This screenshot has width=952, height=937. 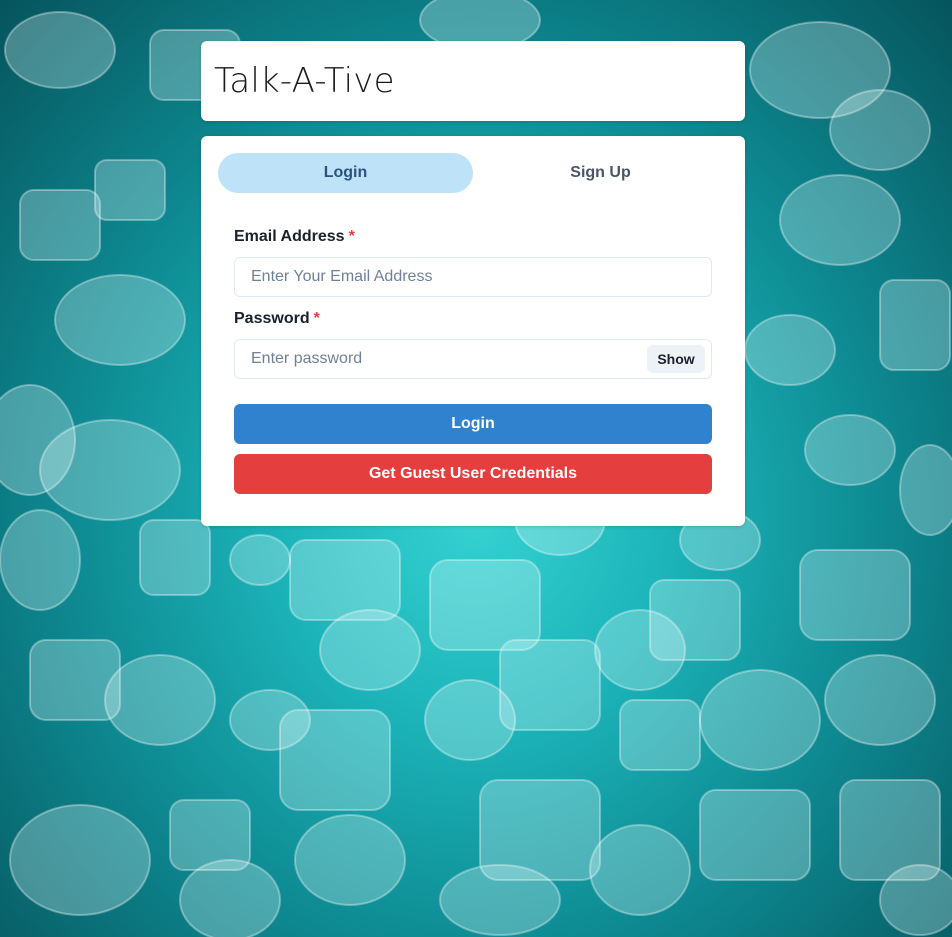 I want to click on tab-sign-up: Sign Up, so click(x=600, y=173).